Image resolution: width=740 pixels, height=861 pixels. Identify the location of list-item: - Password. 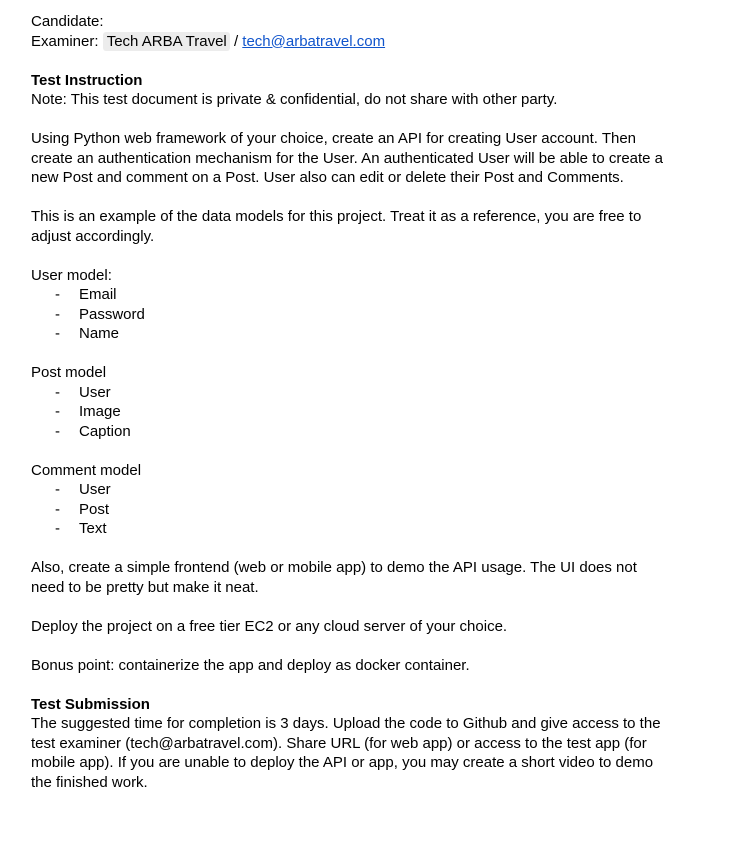
(351, 315).